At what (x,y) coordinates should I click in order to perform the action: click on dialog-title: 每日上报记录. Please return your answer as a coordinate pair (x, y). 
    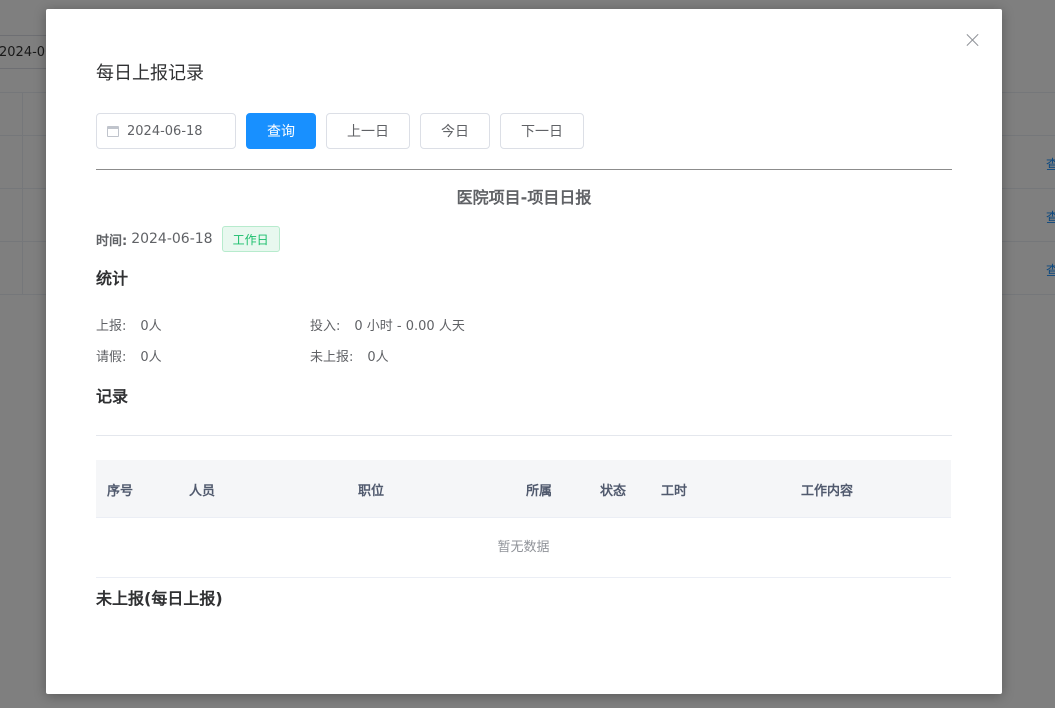
    Looking at the image, I should click on (150, 73).